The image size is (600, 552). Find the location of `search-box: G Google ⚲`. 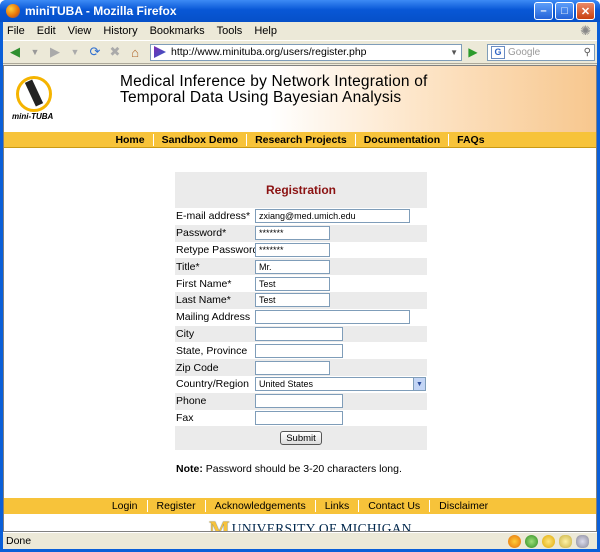

search-box: G Google ⚲ is located at coordinates (541, 52).